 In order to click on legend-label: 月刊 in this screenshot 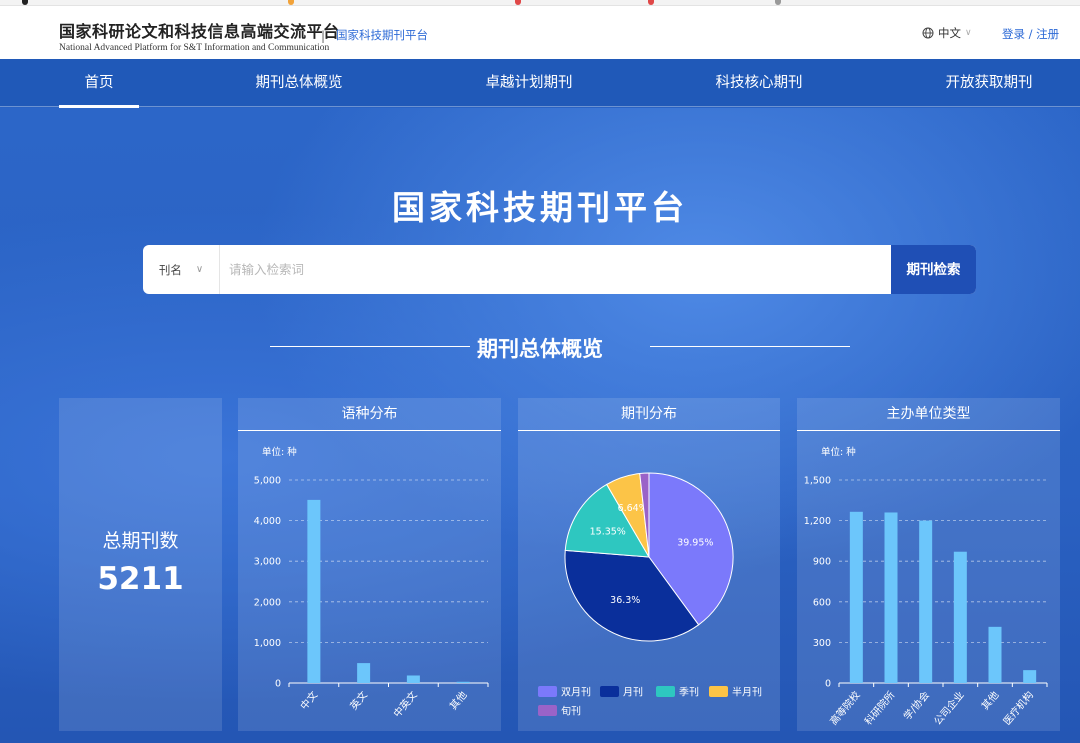, I will do `click(633, 693)`.